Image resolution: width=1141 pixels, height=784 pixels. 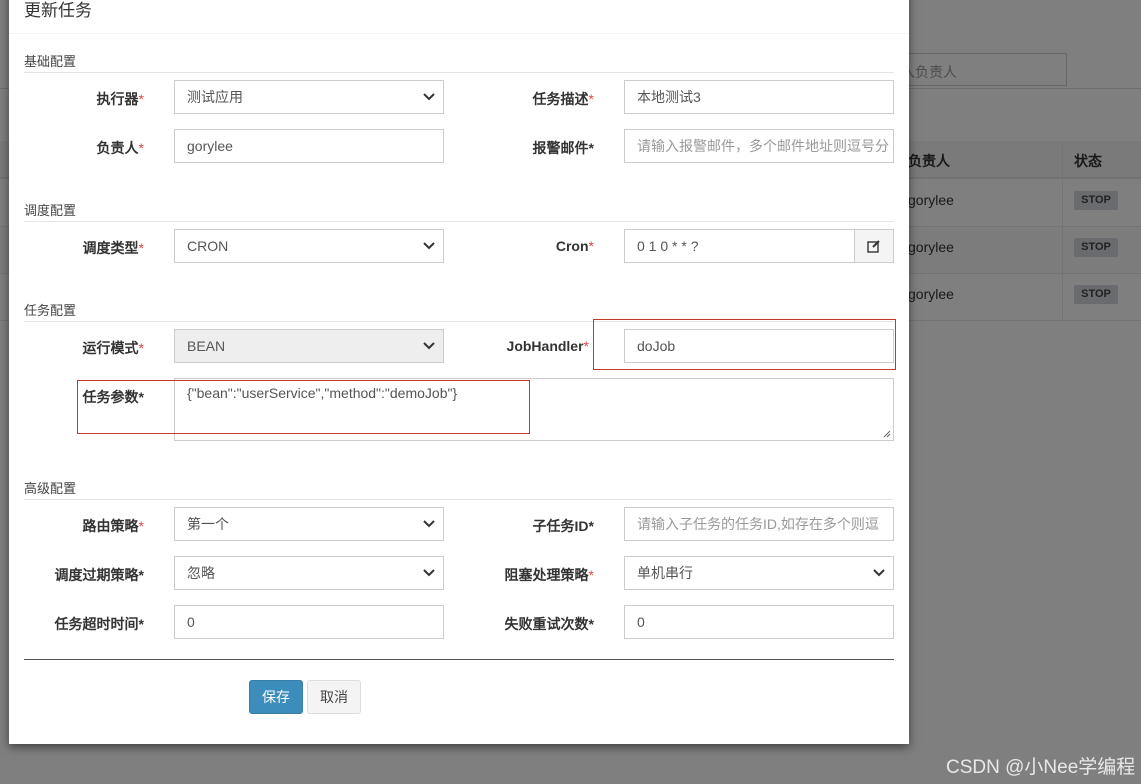 I want to click on block-strategy-select: 单机串行, so click(x=759, y=573).